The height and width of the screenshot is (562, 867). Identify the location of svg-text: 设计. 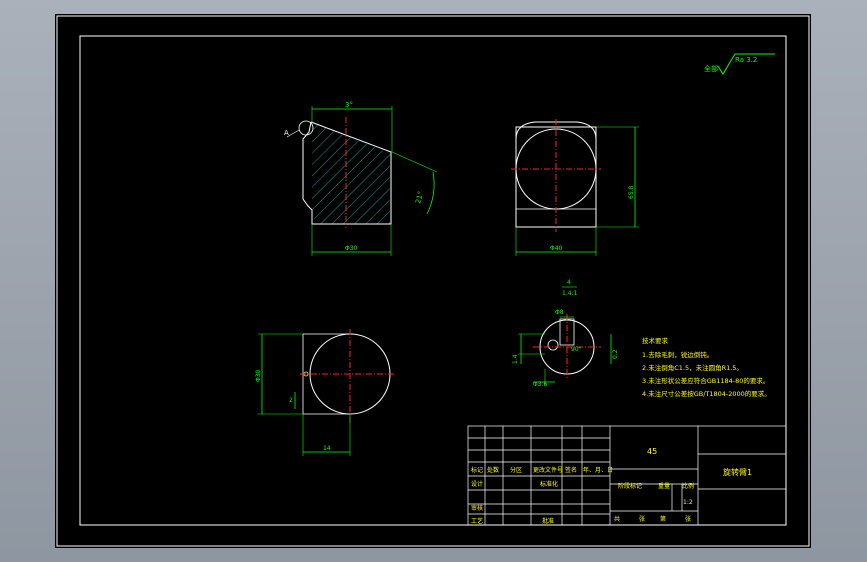
(477, 484).